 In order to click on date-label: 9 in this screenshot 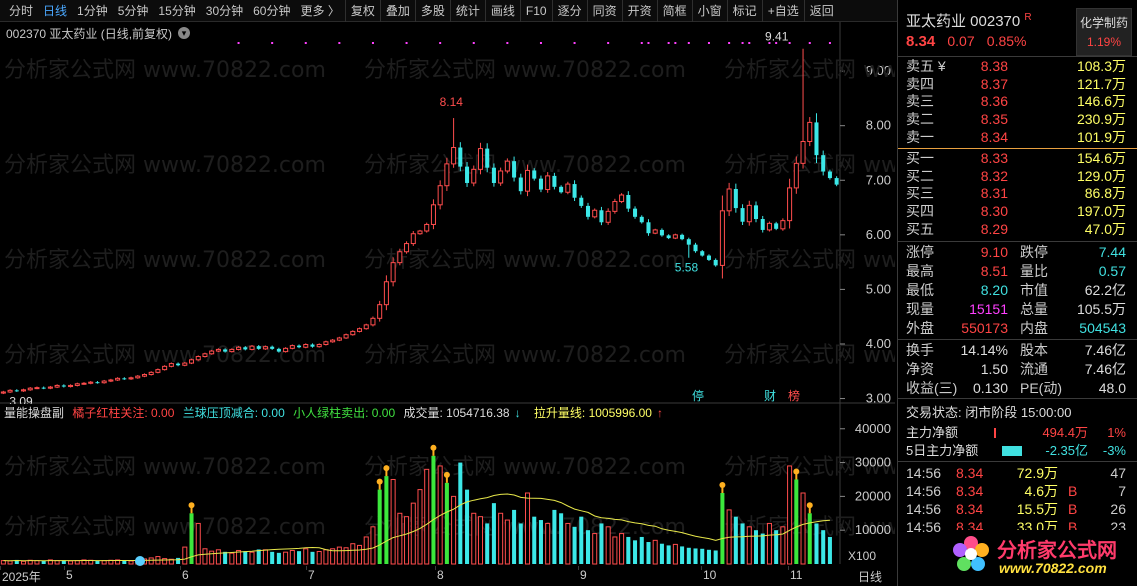, I will do `click(583, 575)`.